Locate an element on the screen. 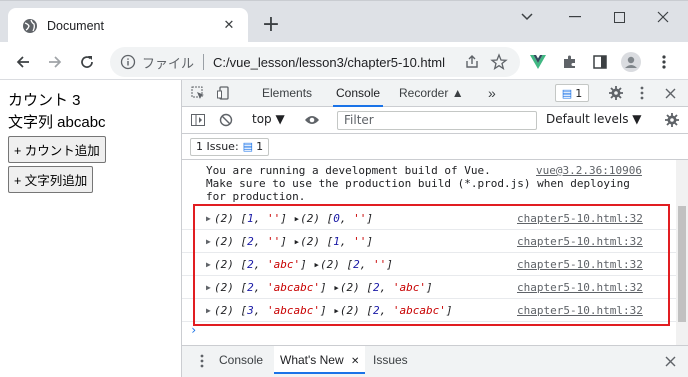 This screenshot has height=377, width=688. drawer-tab-console: Console is located at coordinates (241, 360).